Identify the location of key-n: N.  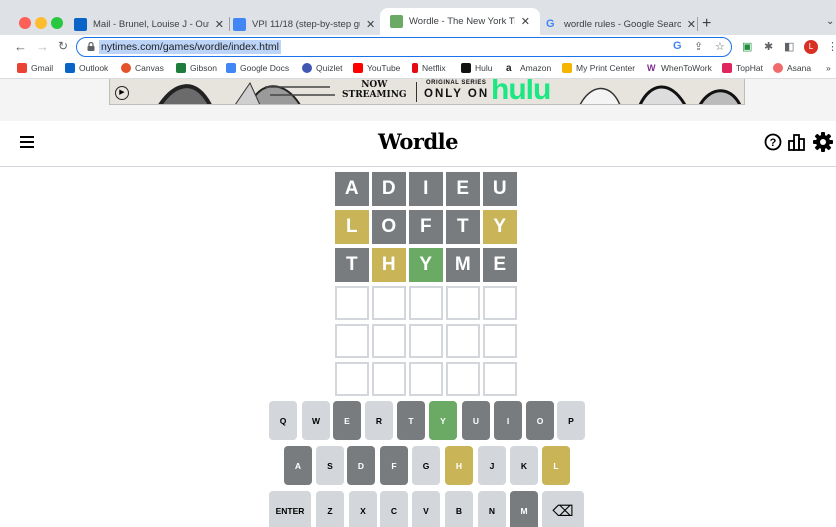
(492, 509).